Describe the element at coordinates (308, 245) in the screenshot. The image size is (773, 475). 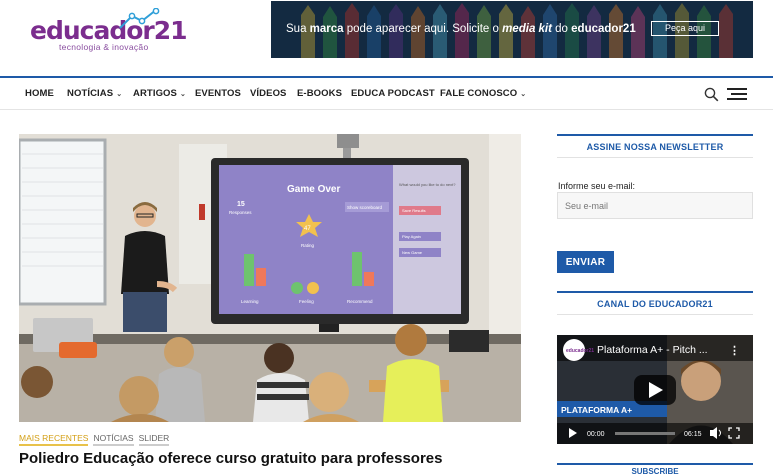
I see `board-center-label: Rating` at that location.